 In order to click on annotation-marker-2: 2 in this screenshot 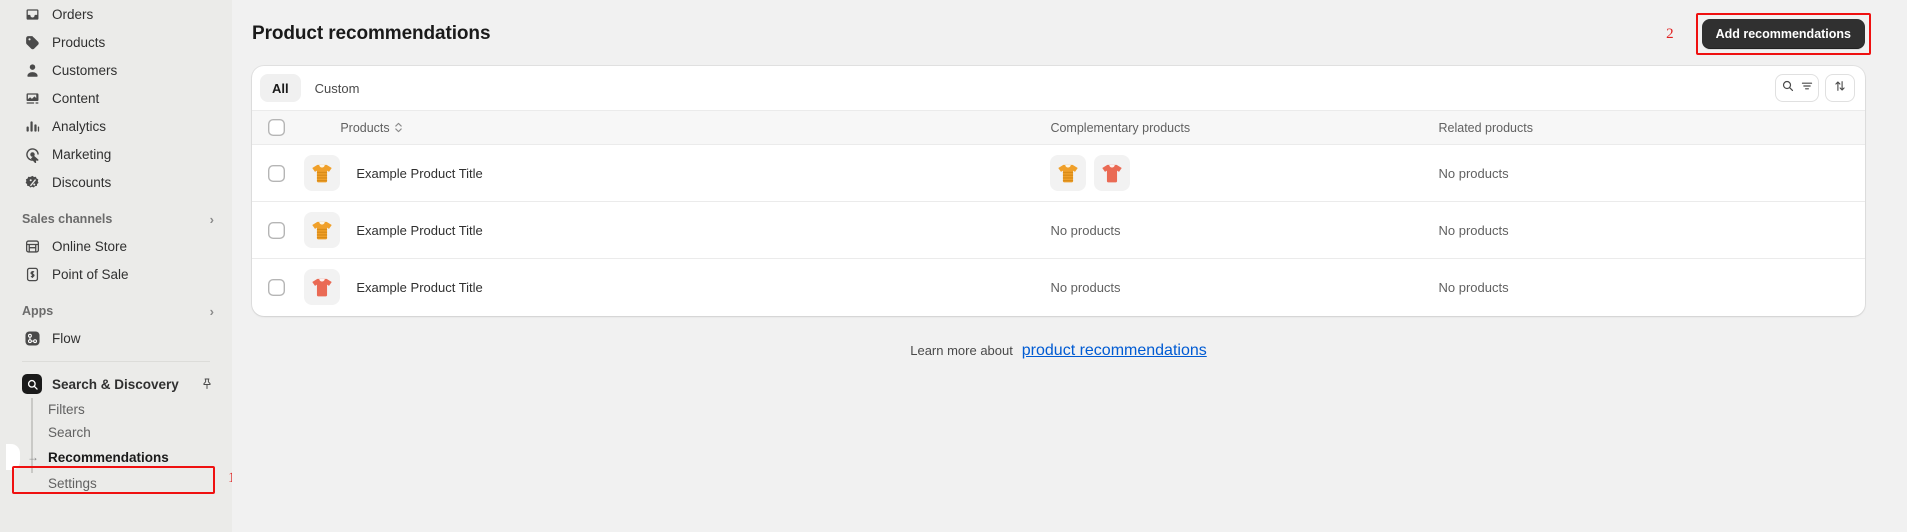, I will do `click(1670, 33)`.